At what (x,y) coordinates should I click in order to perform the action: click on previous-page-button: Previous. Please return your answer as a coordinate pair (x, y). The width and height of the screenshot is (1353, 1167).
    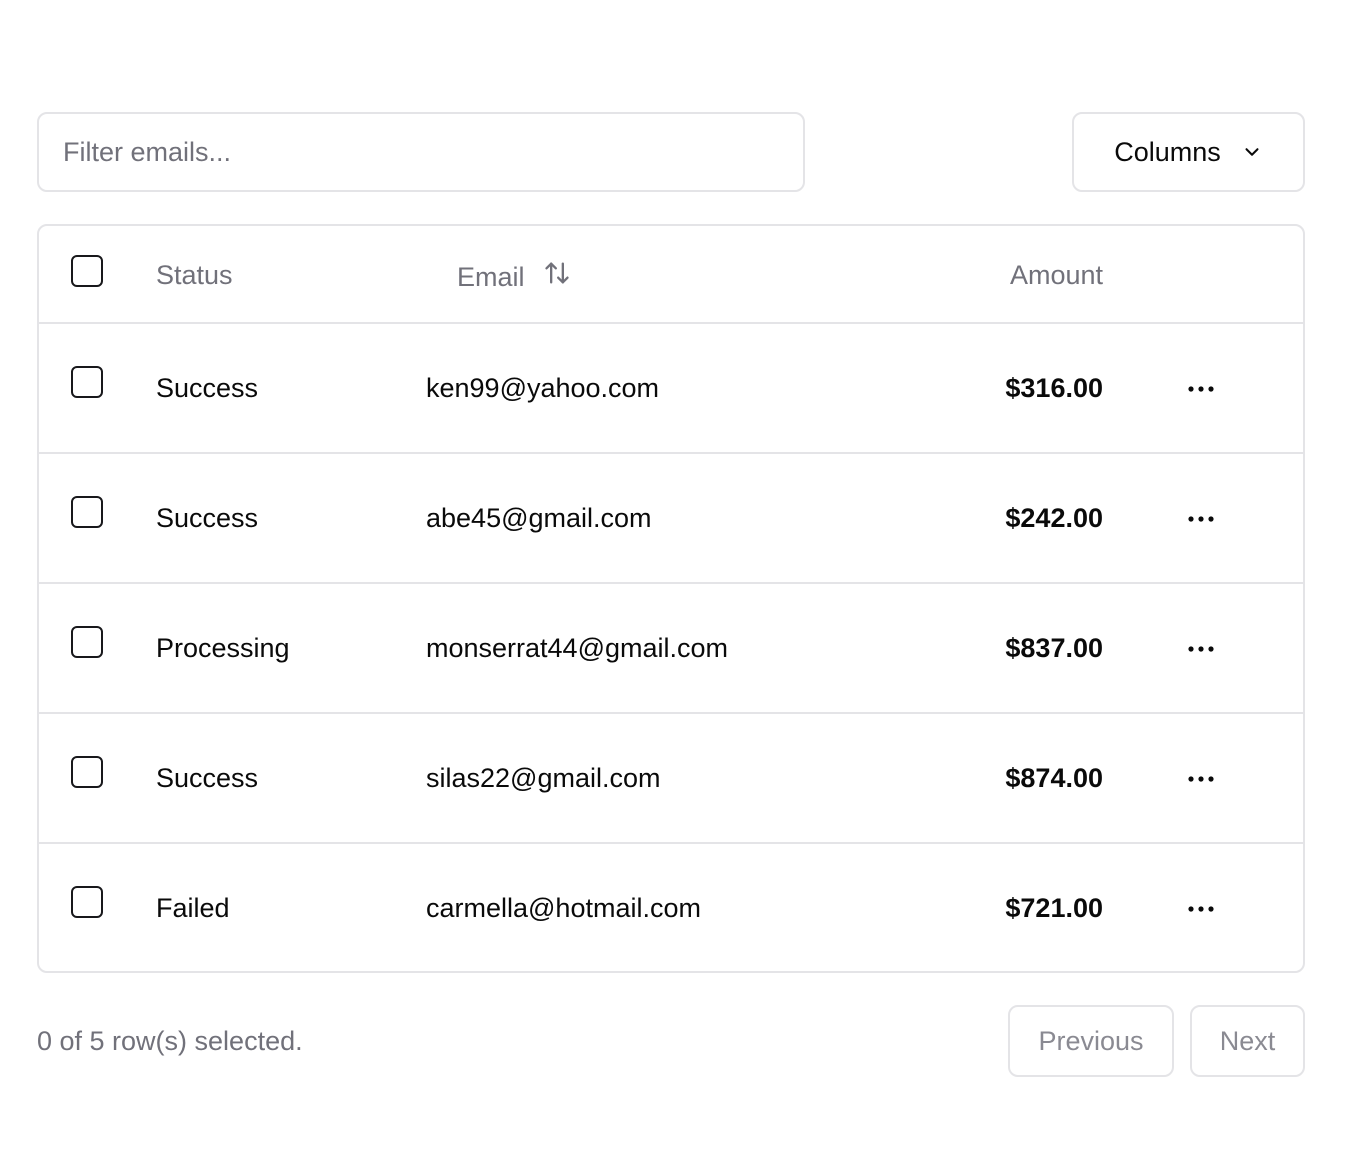
    Looking at the image, I should click on (1091, 1041).